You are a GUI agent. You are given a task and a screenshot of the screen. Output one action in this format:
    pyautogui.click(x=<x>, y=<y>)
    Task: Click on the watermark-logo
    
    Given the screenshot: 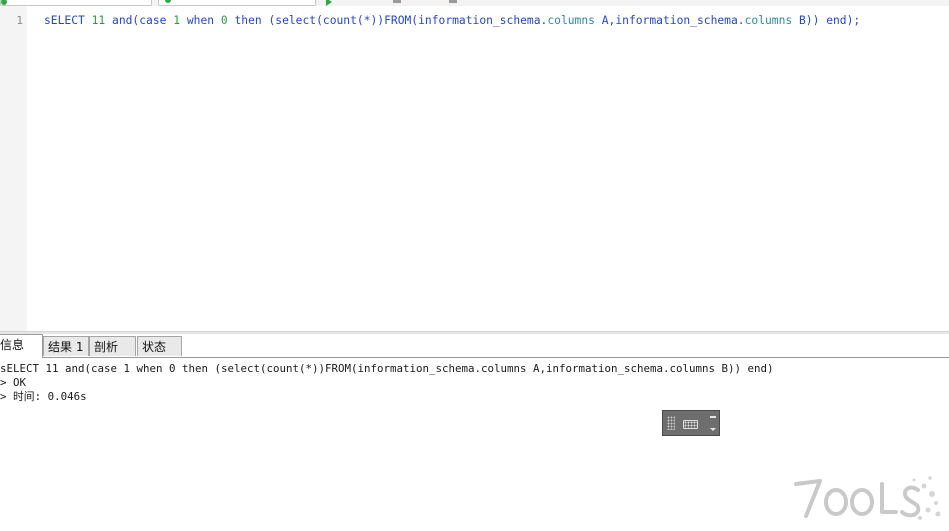 What is the action you would take?
    pyautogui.click(x=867, y=498)
    